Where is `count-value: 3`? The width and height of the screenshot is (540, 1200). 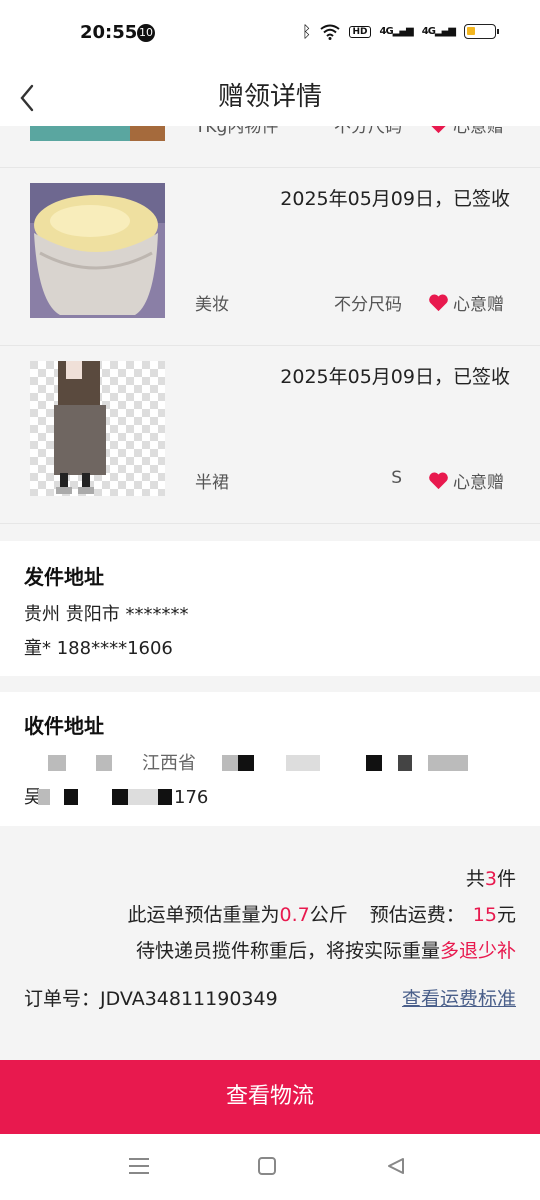
count-value: 3 is located at coordinates (490, 879).